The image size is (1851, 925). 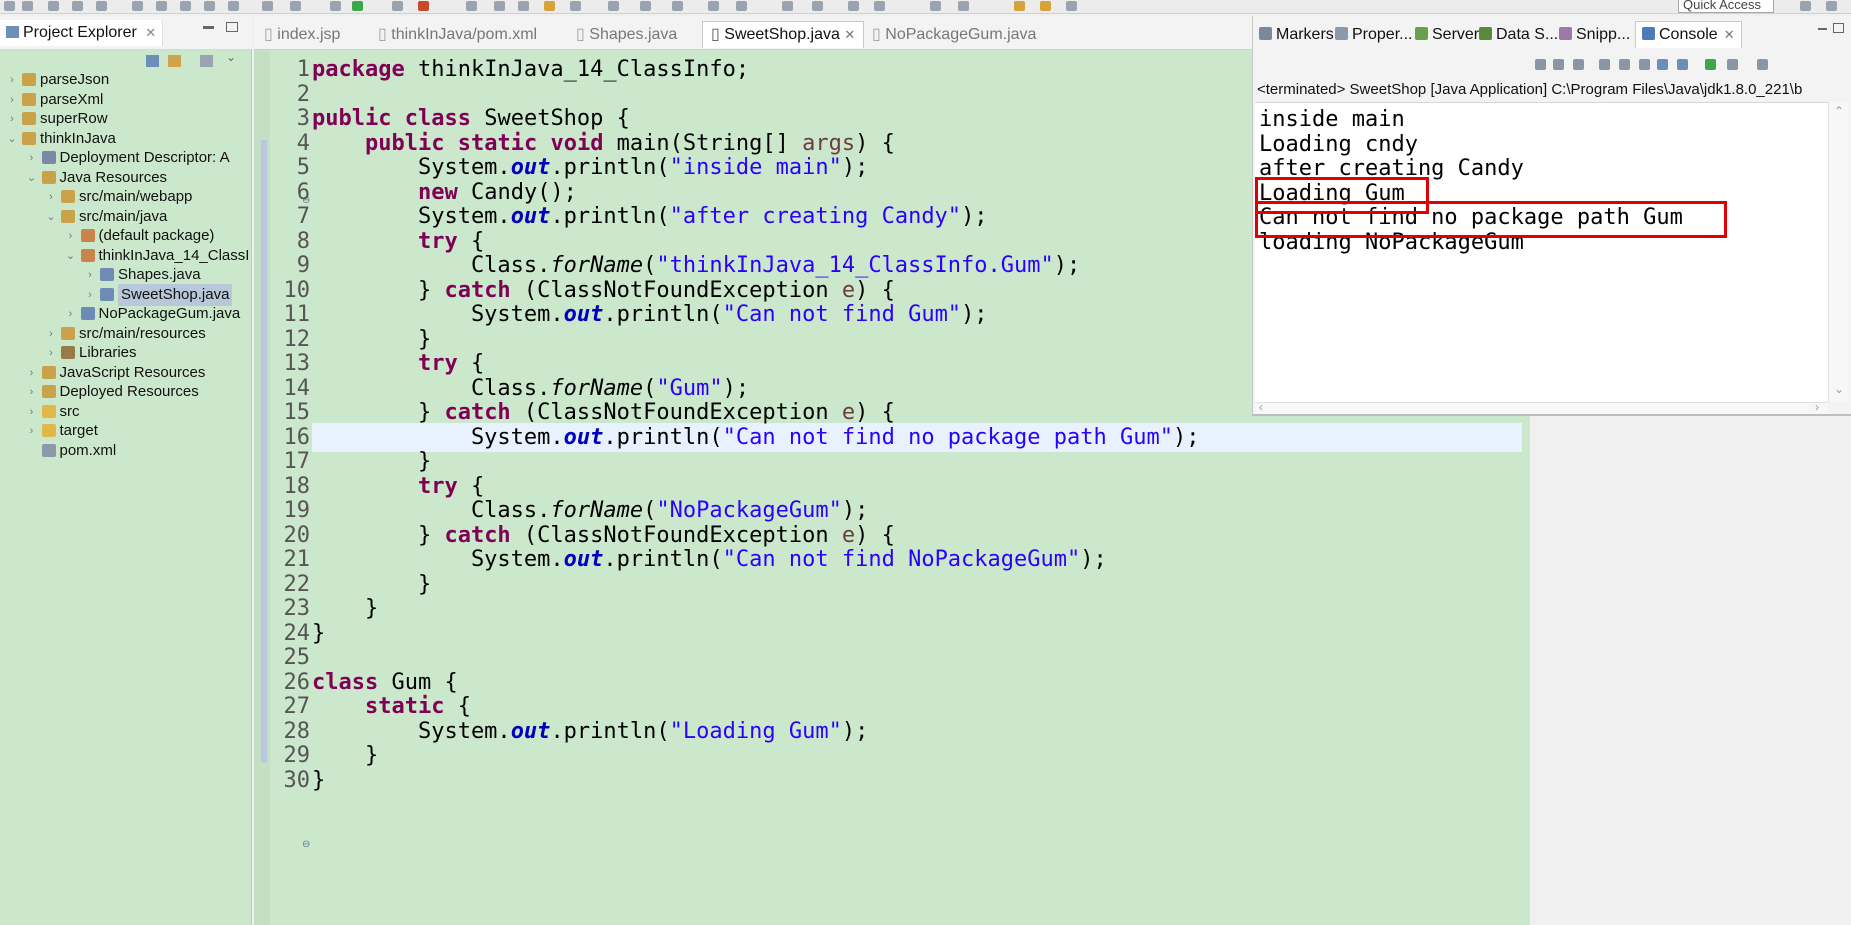 I want to click on debug-icon, so click(x=137, y=6).